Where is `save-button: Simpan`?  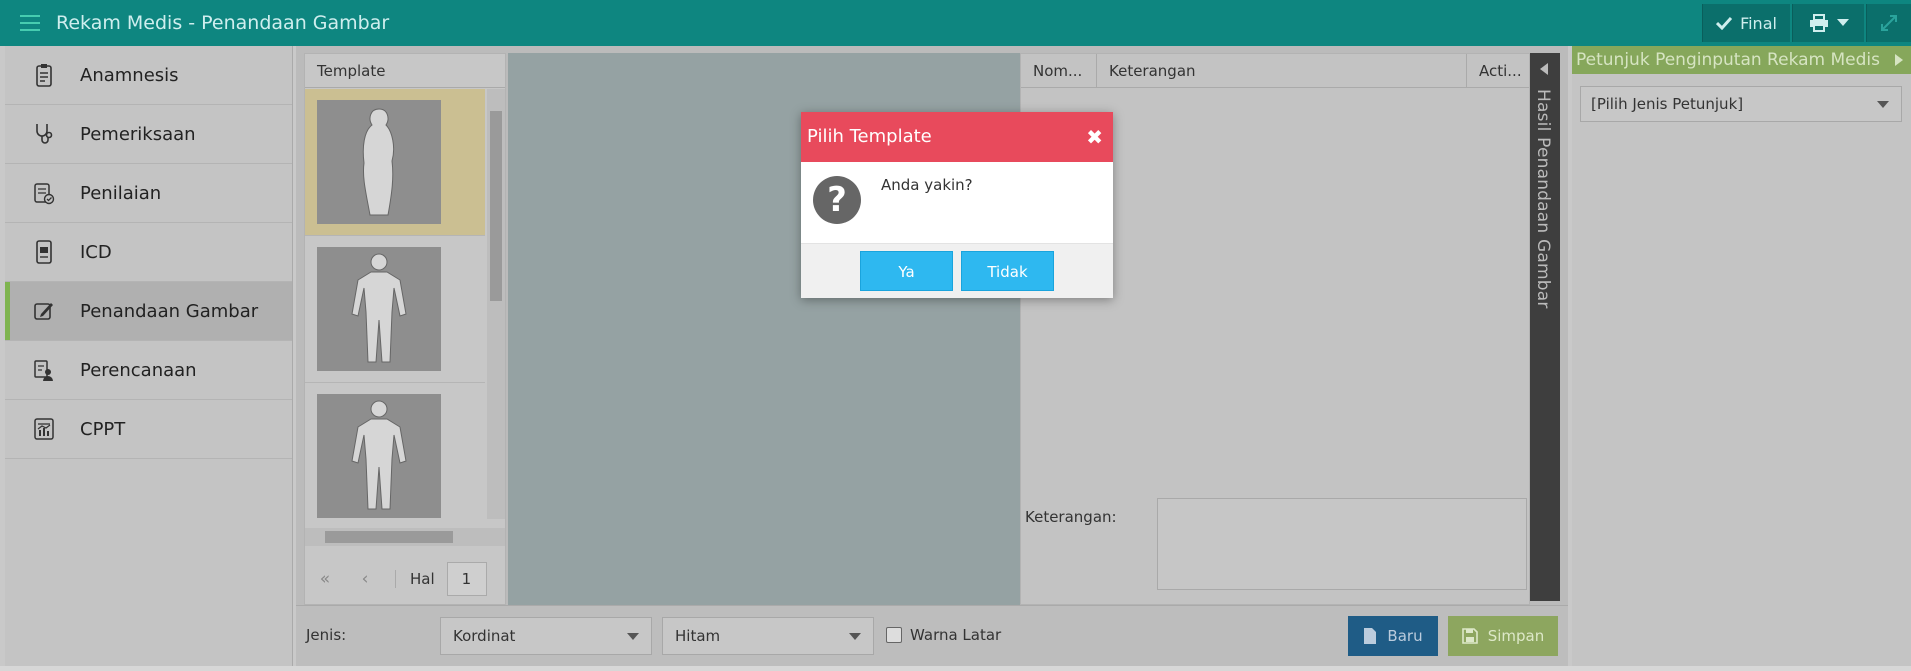 save-button: Simpan is located at coordinates (1503, 636).